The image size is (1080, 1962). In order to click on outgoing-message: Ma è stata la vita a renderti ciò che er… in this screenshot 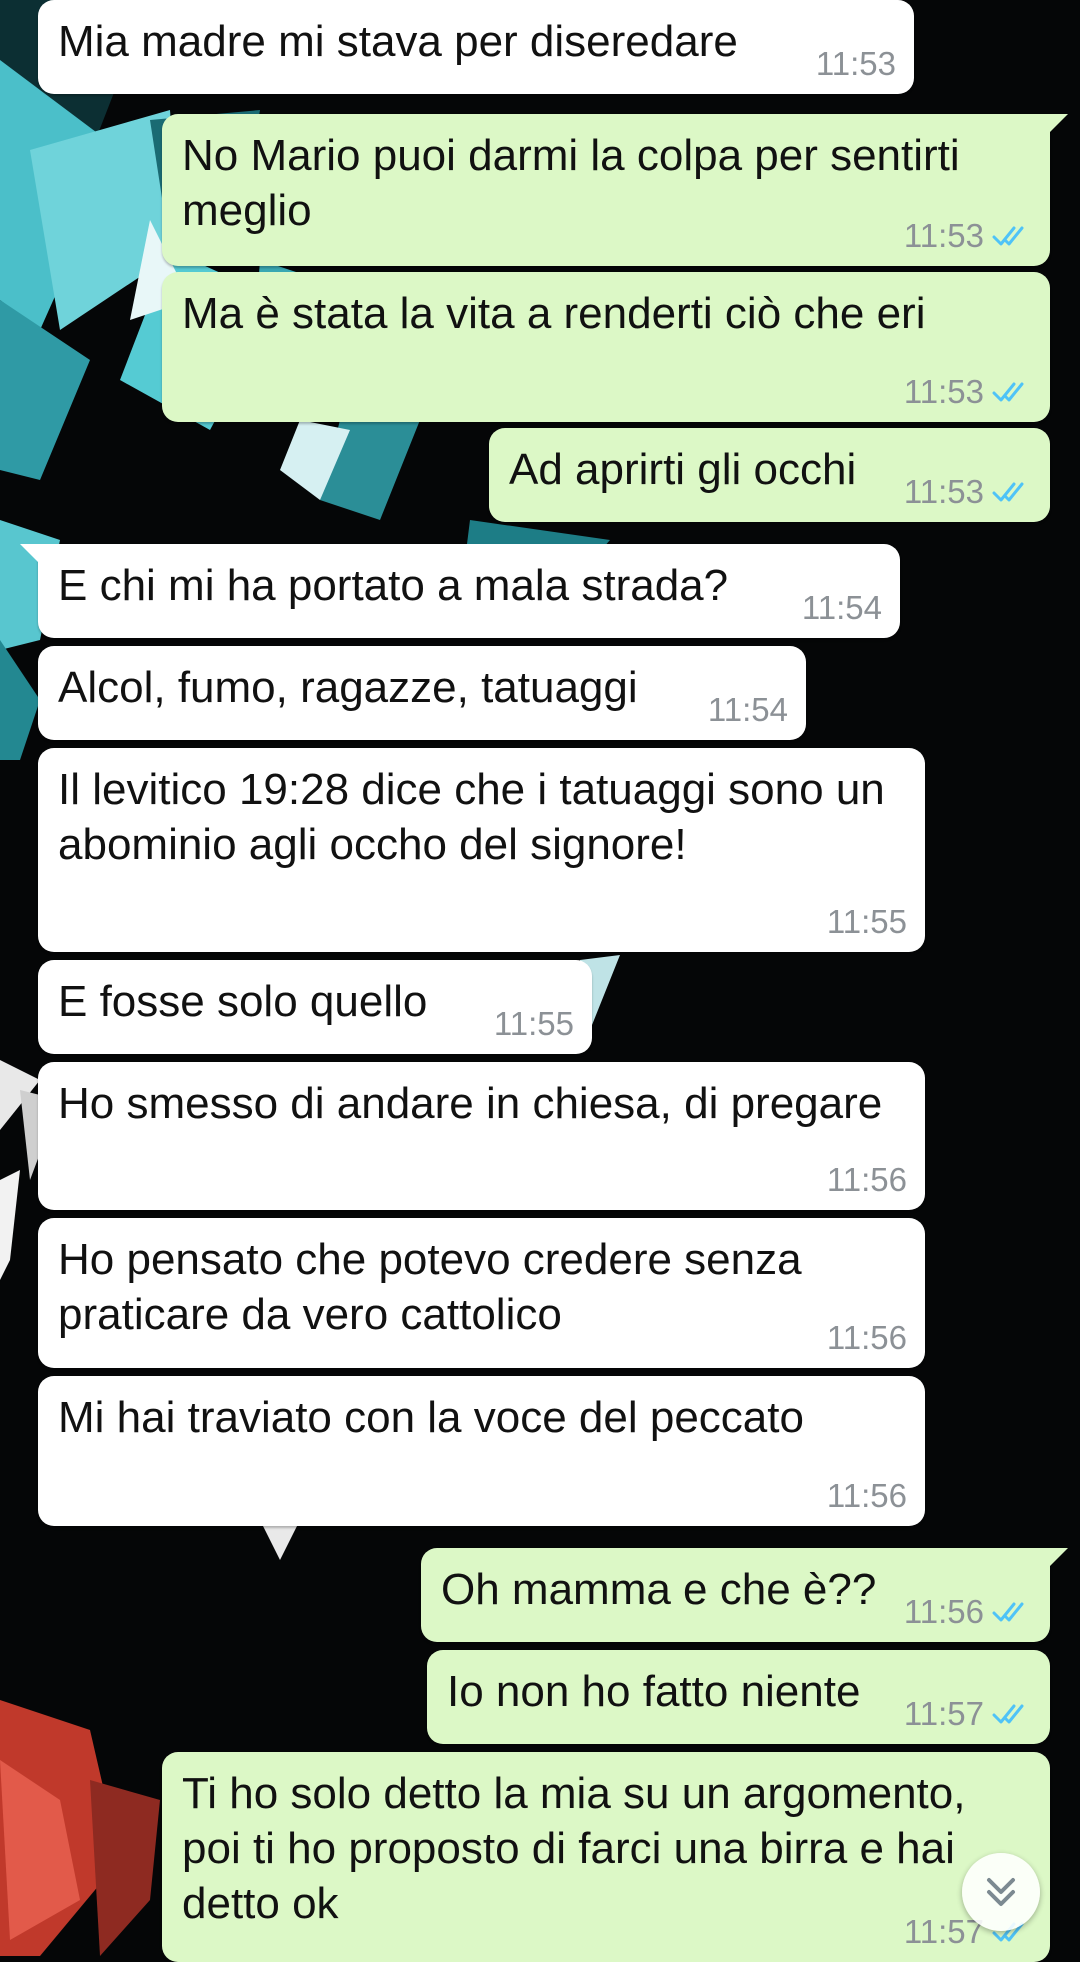, I will do `click(606, 347)`.